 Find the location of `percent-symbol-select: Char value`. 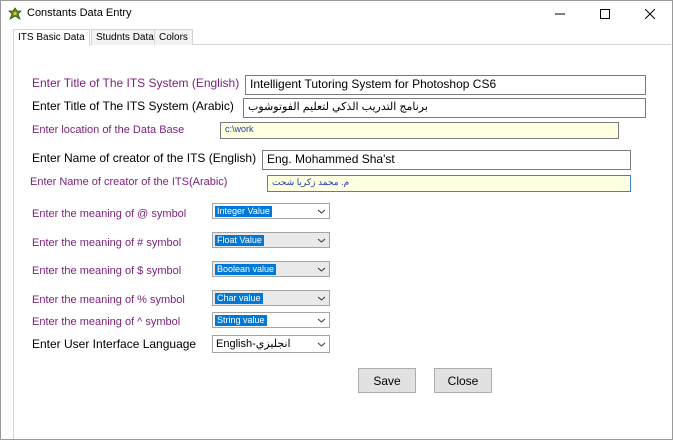

percent-symbol-select: Char value is located at coordinates (271, 298).